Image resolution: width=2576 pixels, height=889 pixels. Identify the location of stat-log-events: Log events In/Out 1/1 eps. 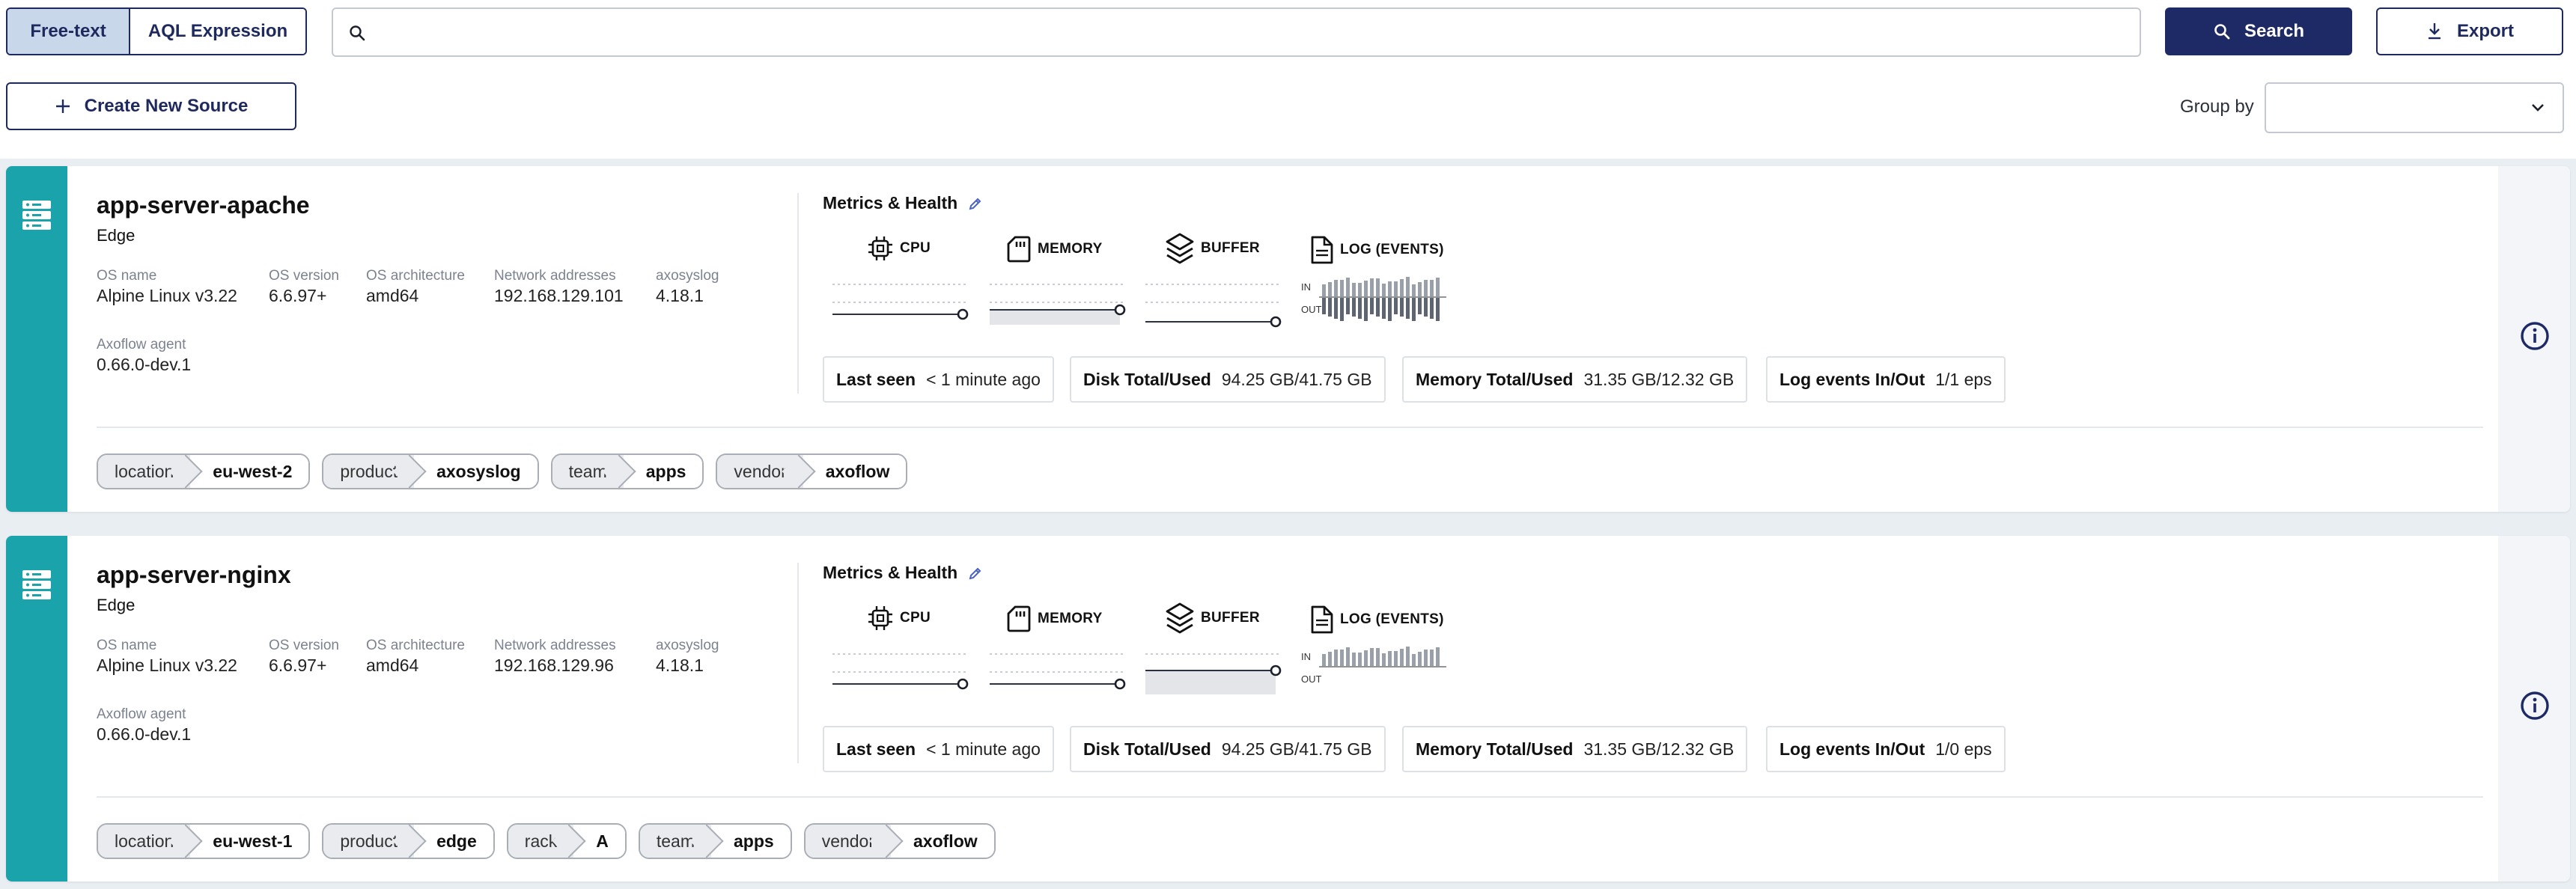
(1886, 379).